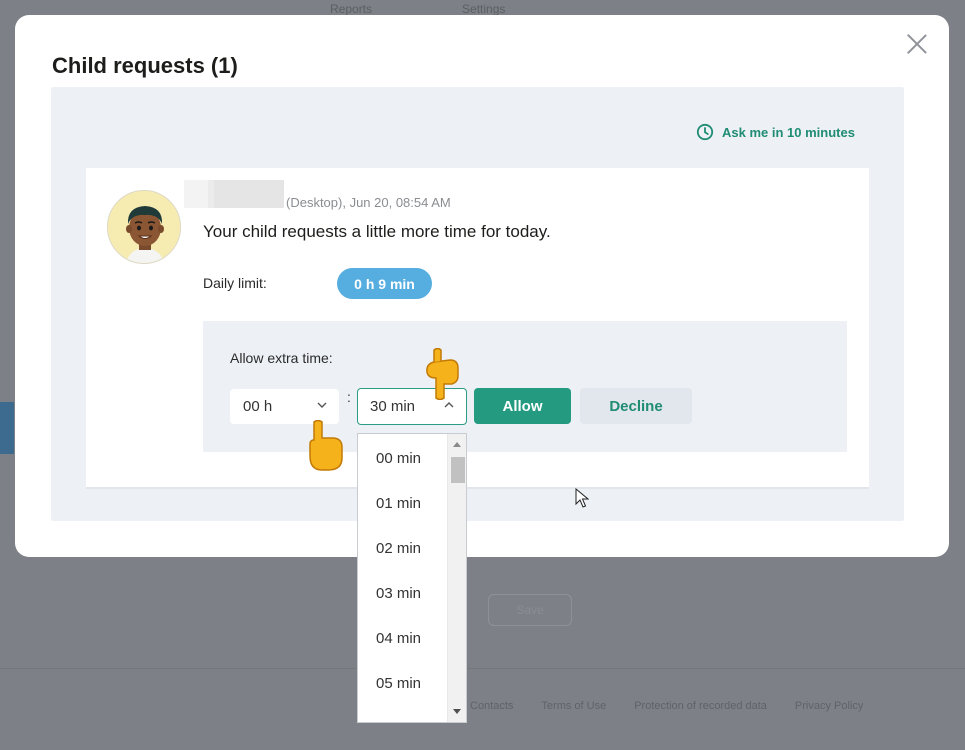  Describe the element at coordinates (281, 358) in the screenshot. I see `extra-time-label: Allow extra time:` at that location.